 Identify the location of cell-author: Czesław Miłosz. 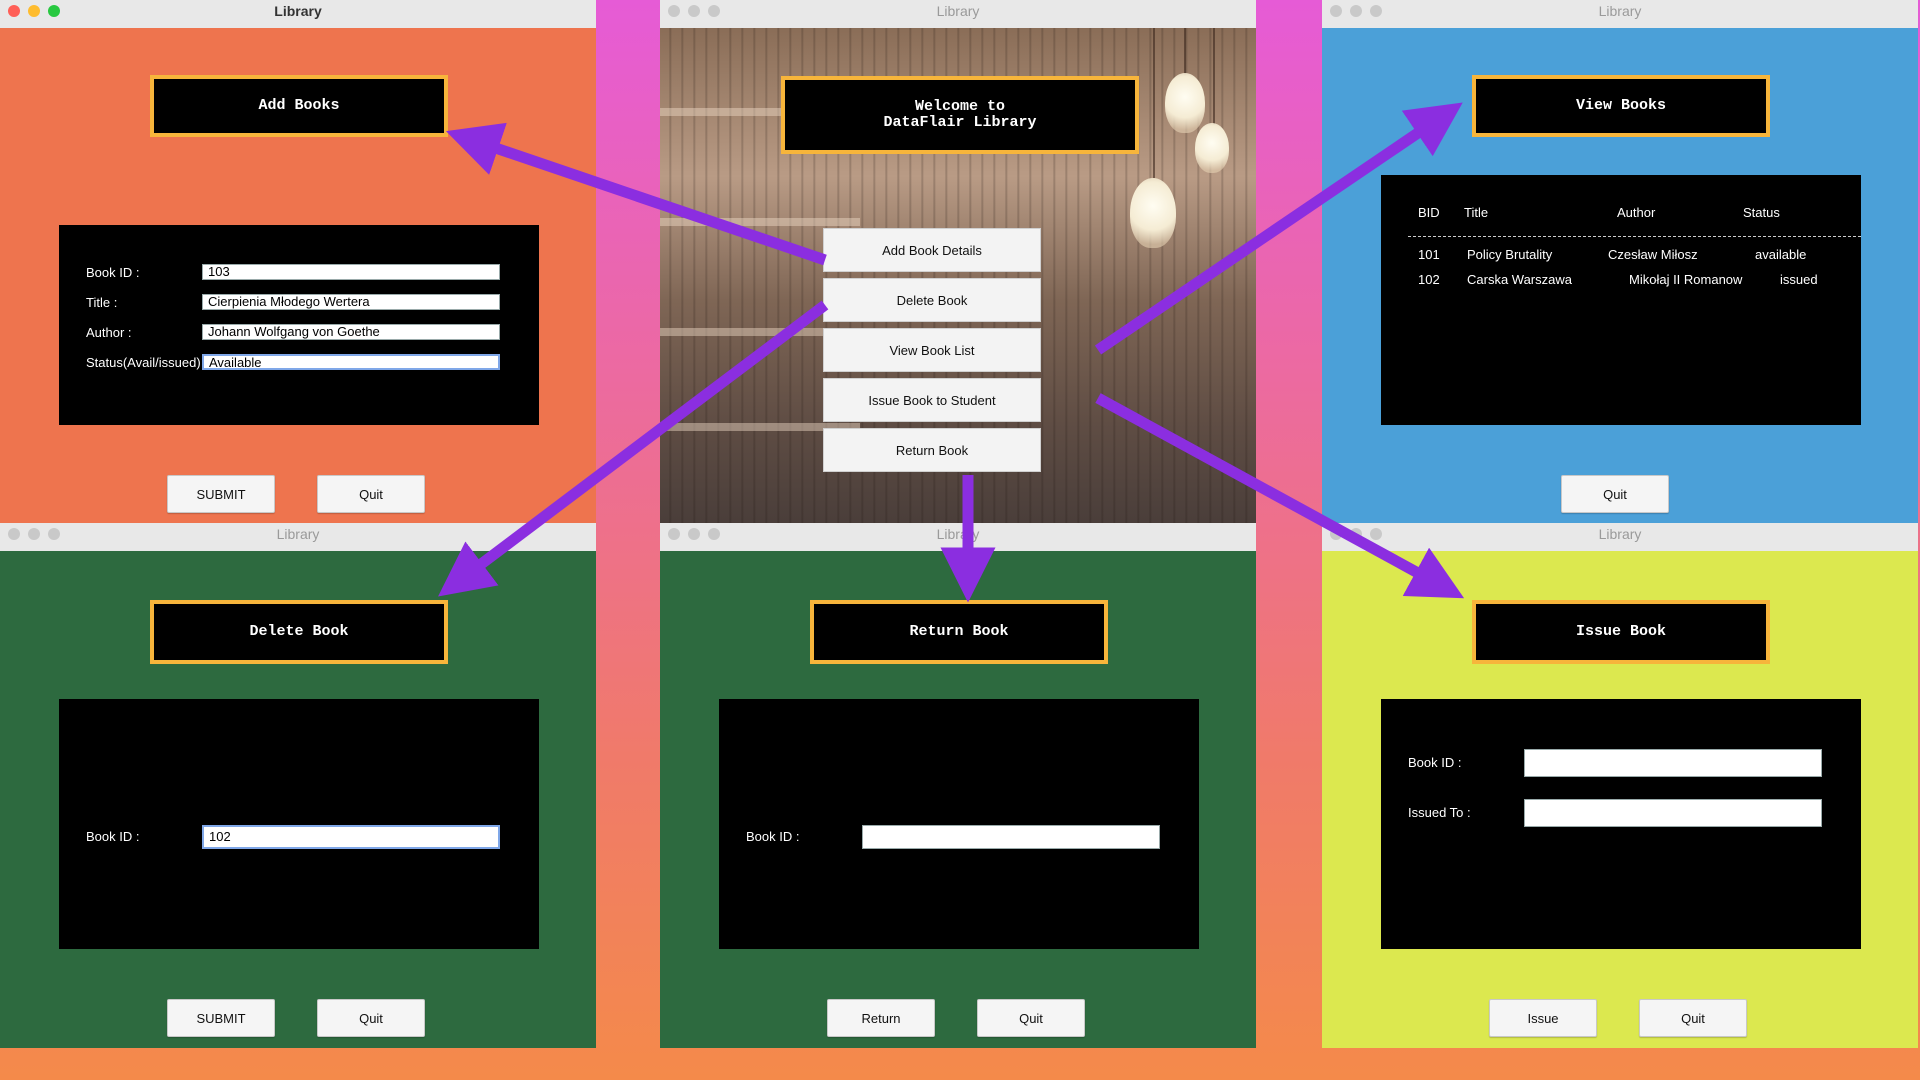
(1653, 254).